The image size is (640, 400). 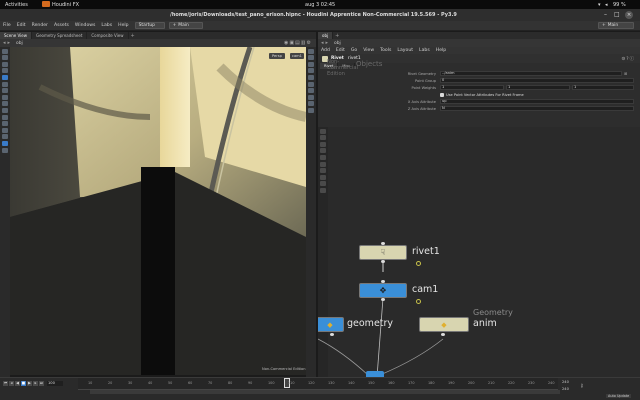 What do you see at coordinates (5, 84) in the screenshot?
I see `pose-tool-icon` at bounding box center [5, 84].